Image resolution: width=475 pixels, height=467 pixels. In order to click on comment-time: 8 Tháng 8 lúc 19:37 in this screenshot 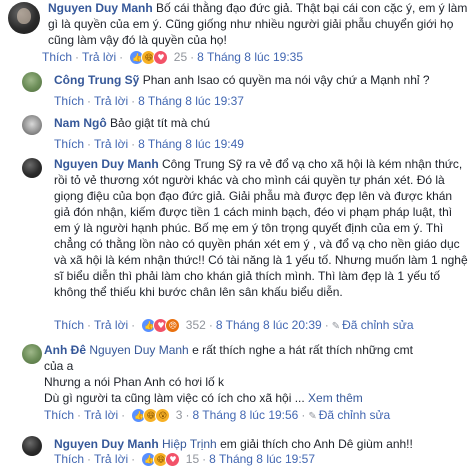, I will do `click(191, 101)`.